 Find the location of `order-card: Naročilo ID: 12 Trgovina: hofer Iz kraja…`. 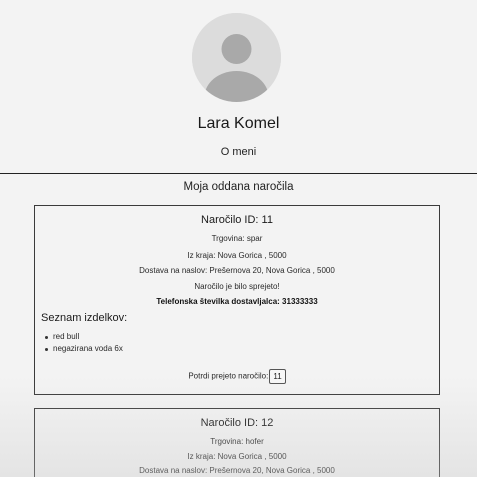

order-card: Naročilo ID: 12 Trgovina: hofer Iz kraja… is located at coordinates (237, 442).